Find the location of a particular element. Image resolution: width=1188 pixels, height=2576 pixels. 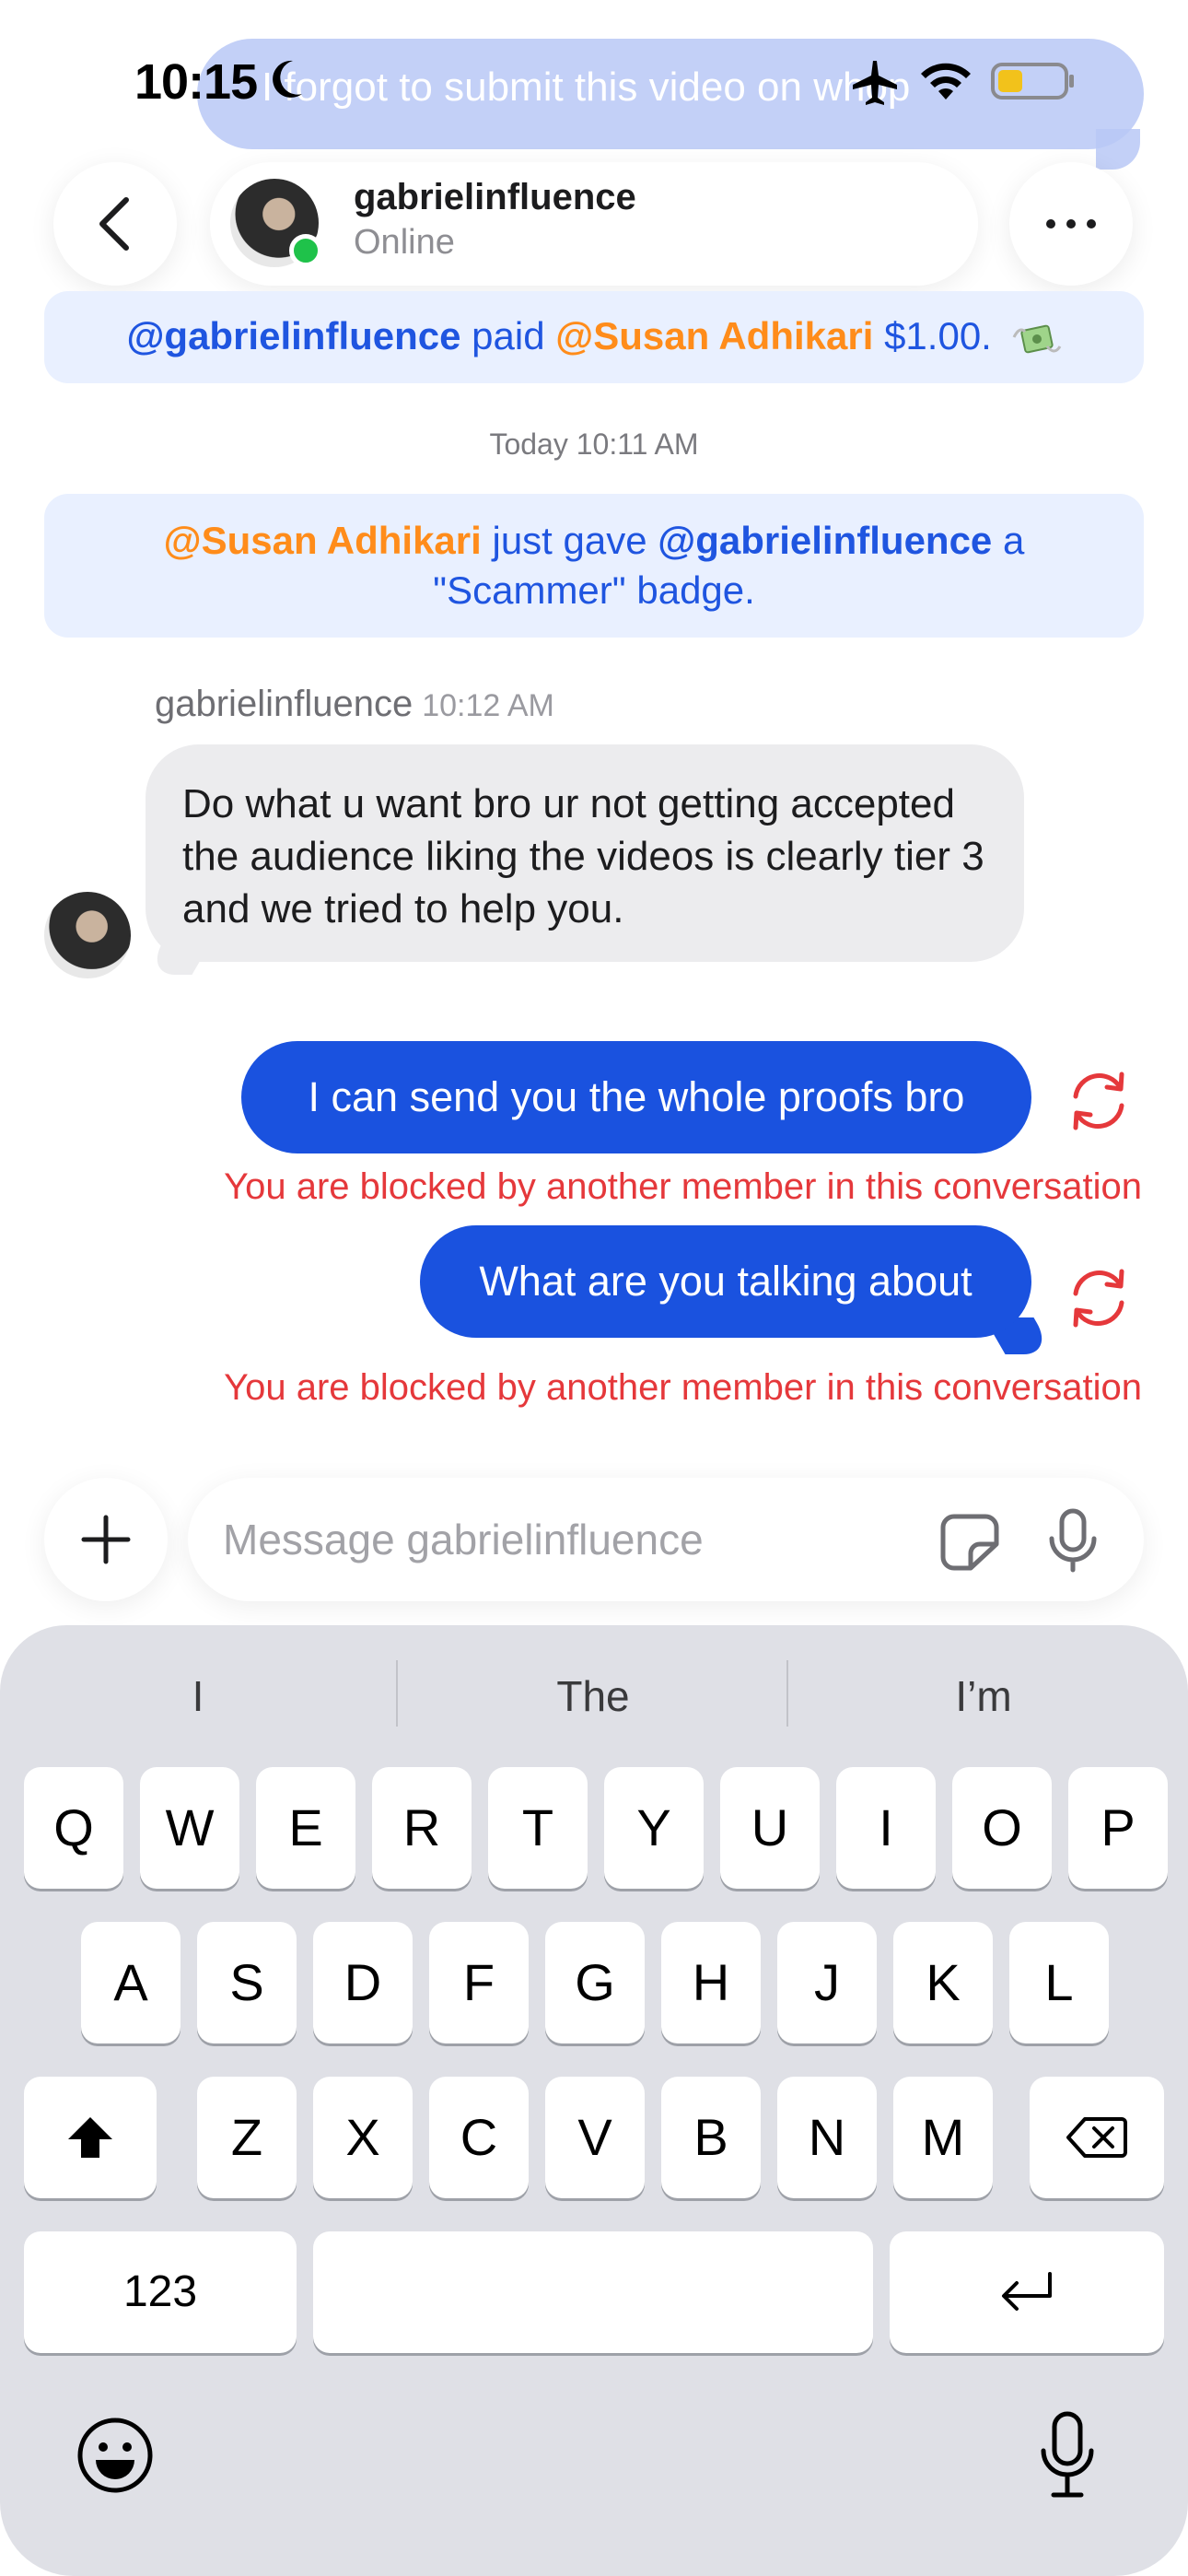

emoji-icon is located at coordinates (115, 2455).